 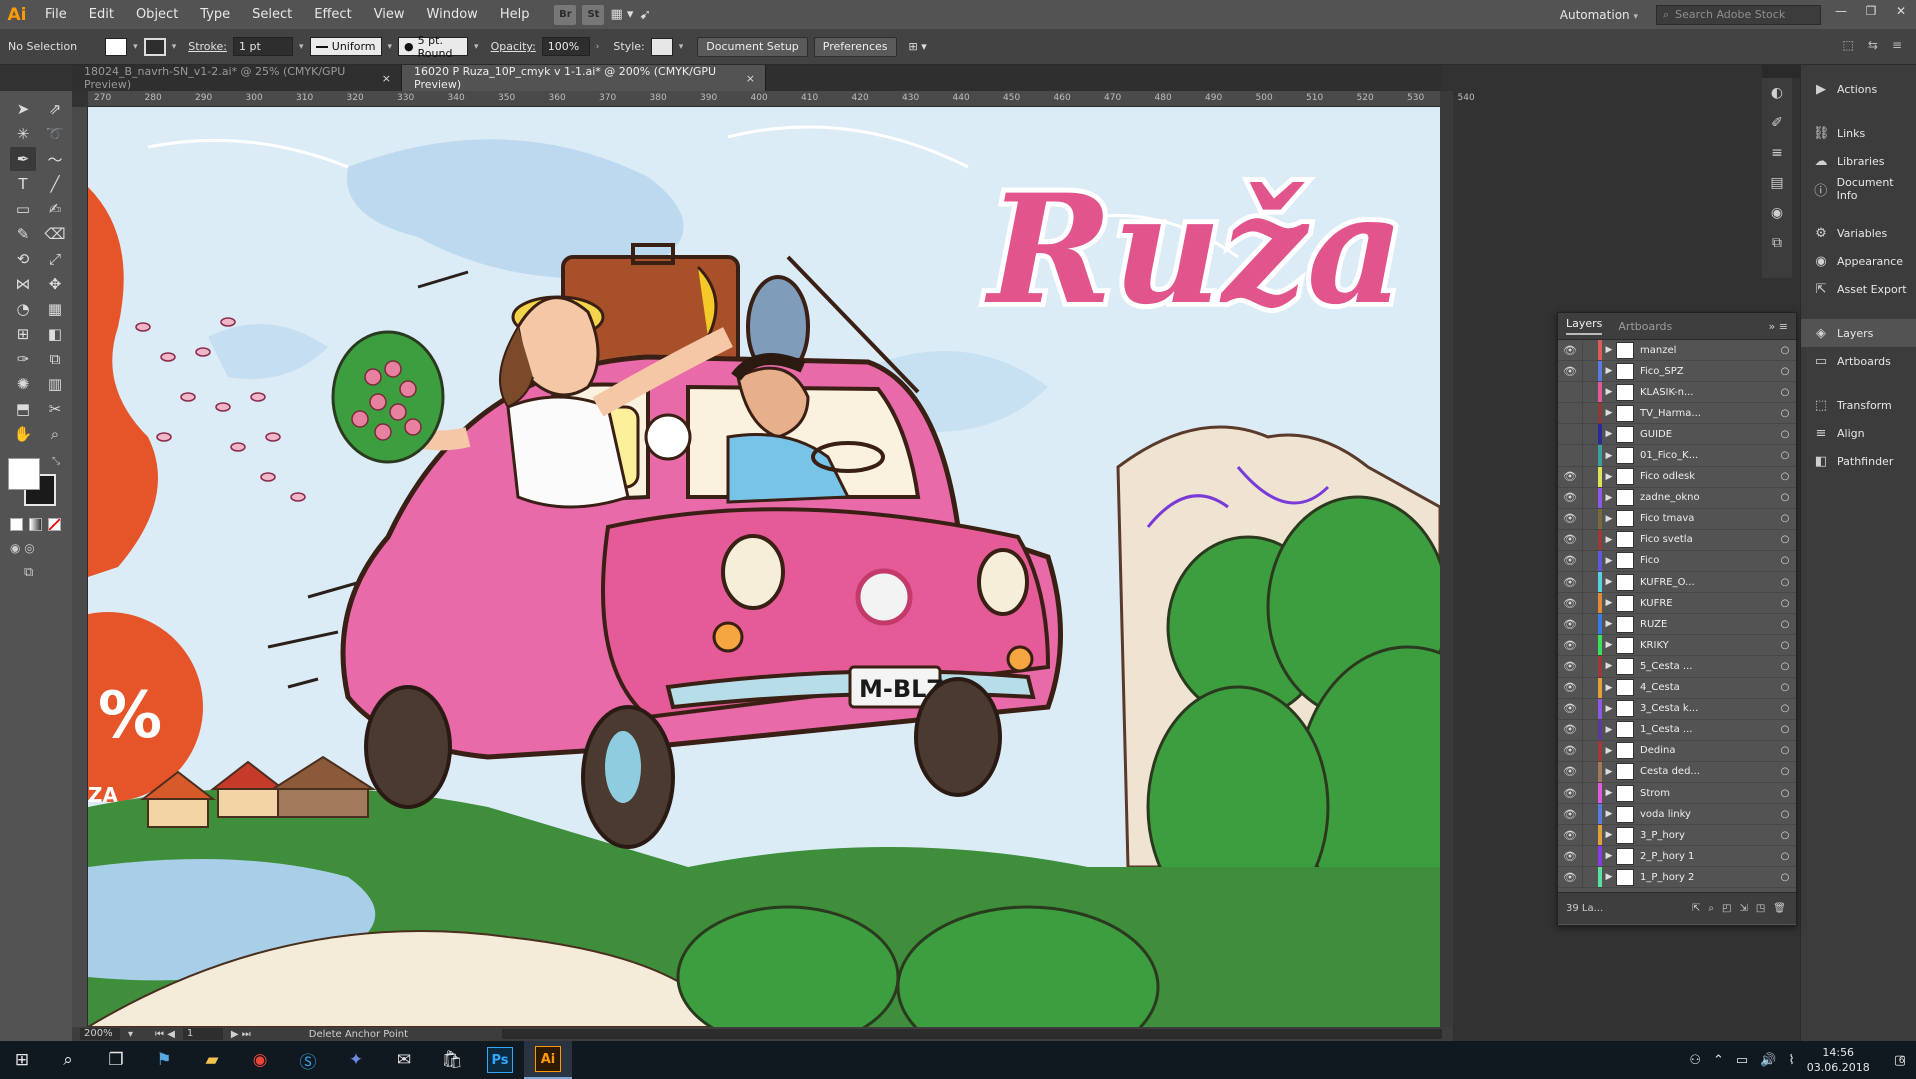 What do you see at coordinates (1873, 45) in the screenshot?
I see `menu-icon: ⇆` at bounding box center [1873, 45].